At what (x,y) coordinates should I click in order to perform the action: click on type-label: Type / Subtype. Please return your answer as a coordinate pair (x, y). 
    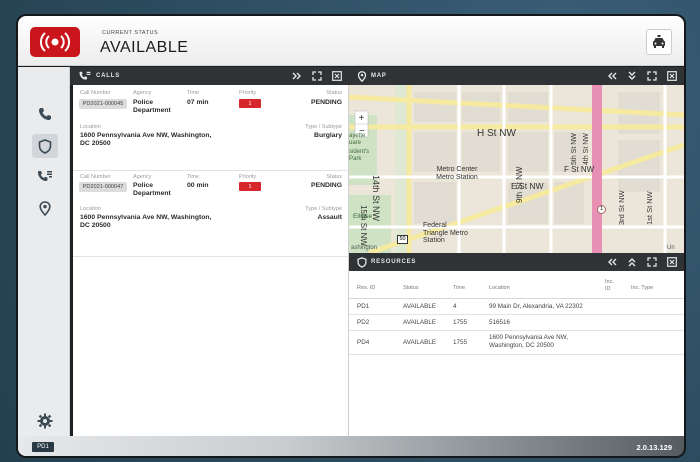
    Looking at the image, I should click on (323, 209).